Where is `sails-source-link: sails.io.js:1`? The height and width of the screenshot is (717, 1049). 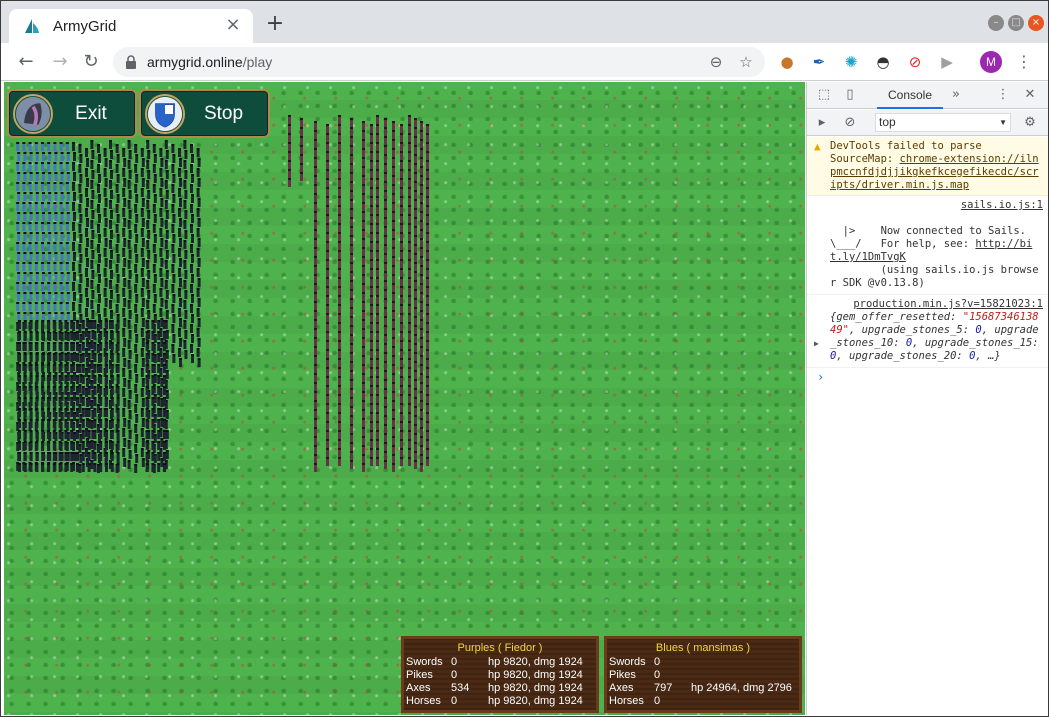
sails-source-link: sails.io.js:1 is located at coordinates (936, 205).